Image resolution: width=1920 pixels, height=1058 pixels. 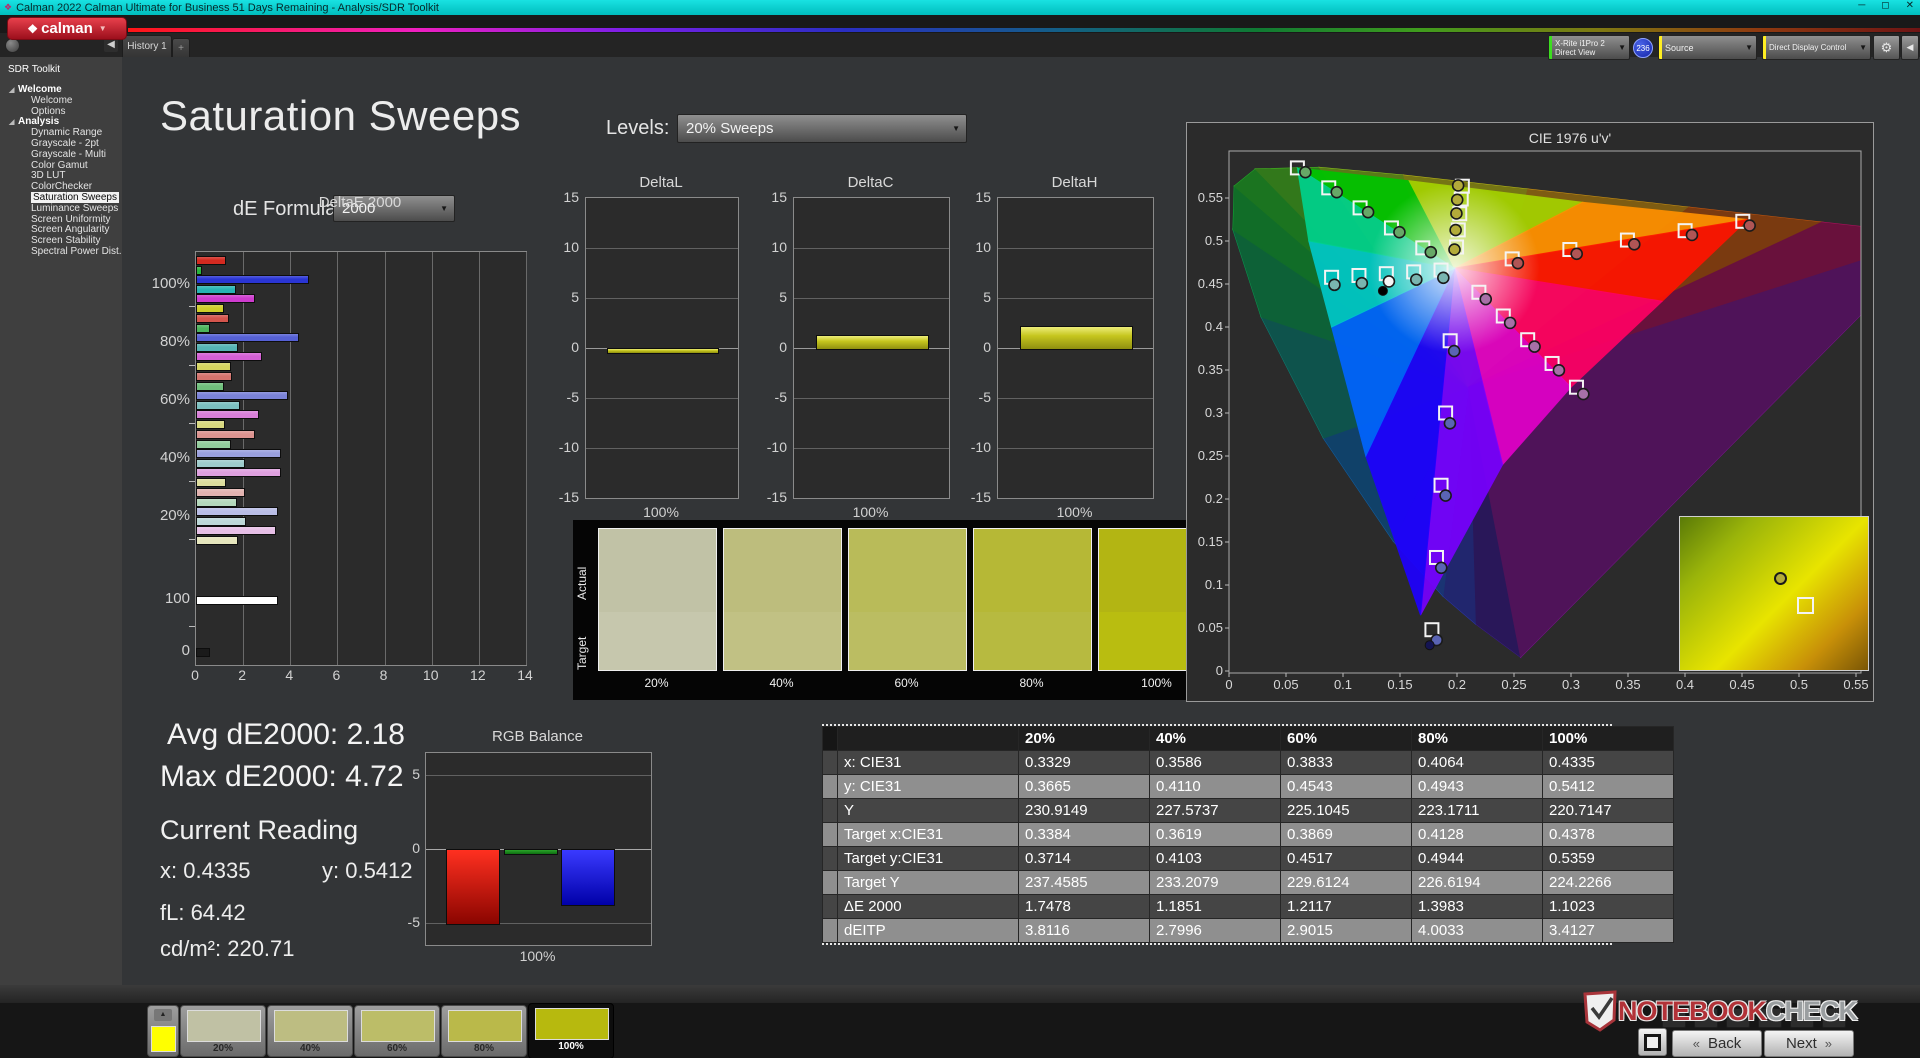 What do you see at coordinates (1809, 1043) in the screenshot?
I see `next-button: Next »` at bounding box center [1809, 1043].